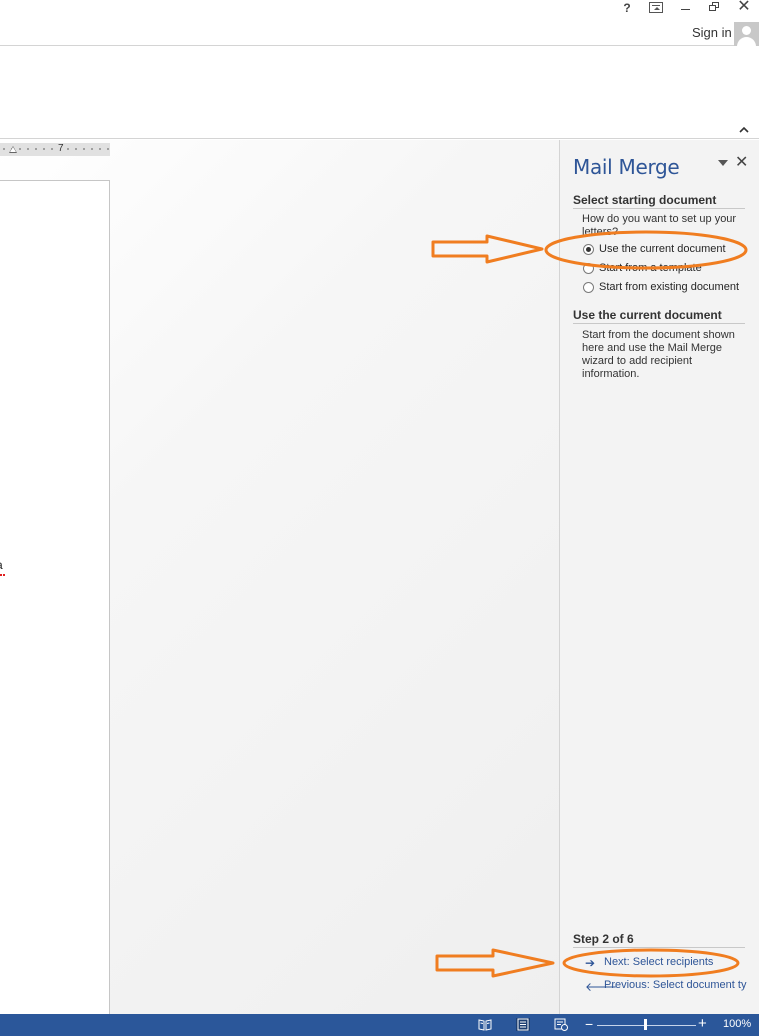  Describe the element at coordinates (1, 565) in the screenshot. I see `document-text: a` at that location.